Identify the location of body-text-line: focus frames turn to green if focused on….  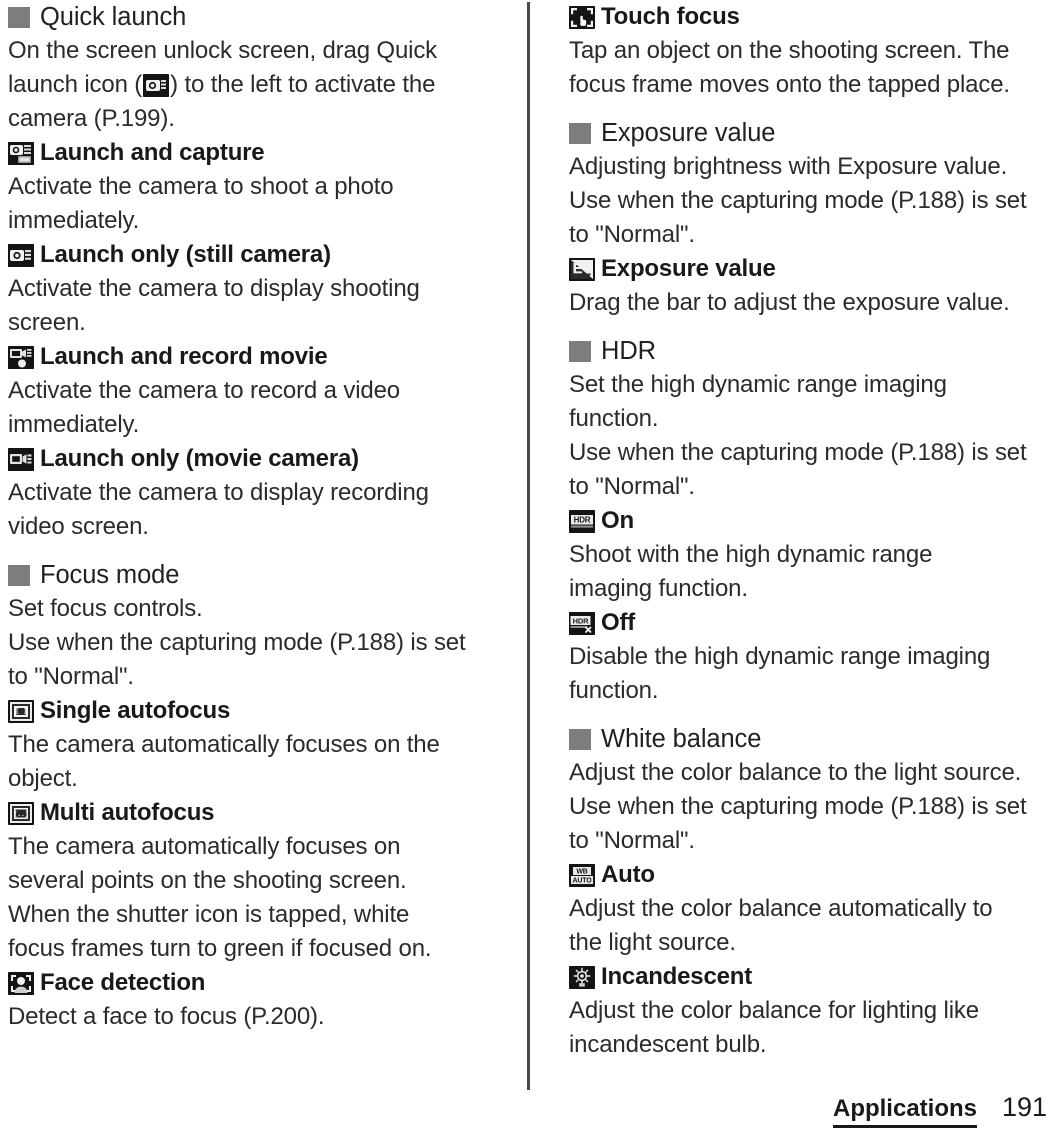
(220, 948).